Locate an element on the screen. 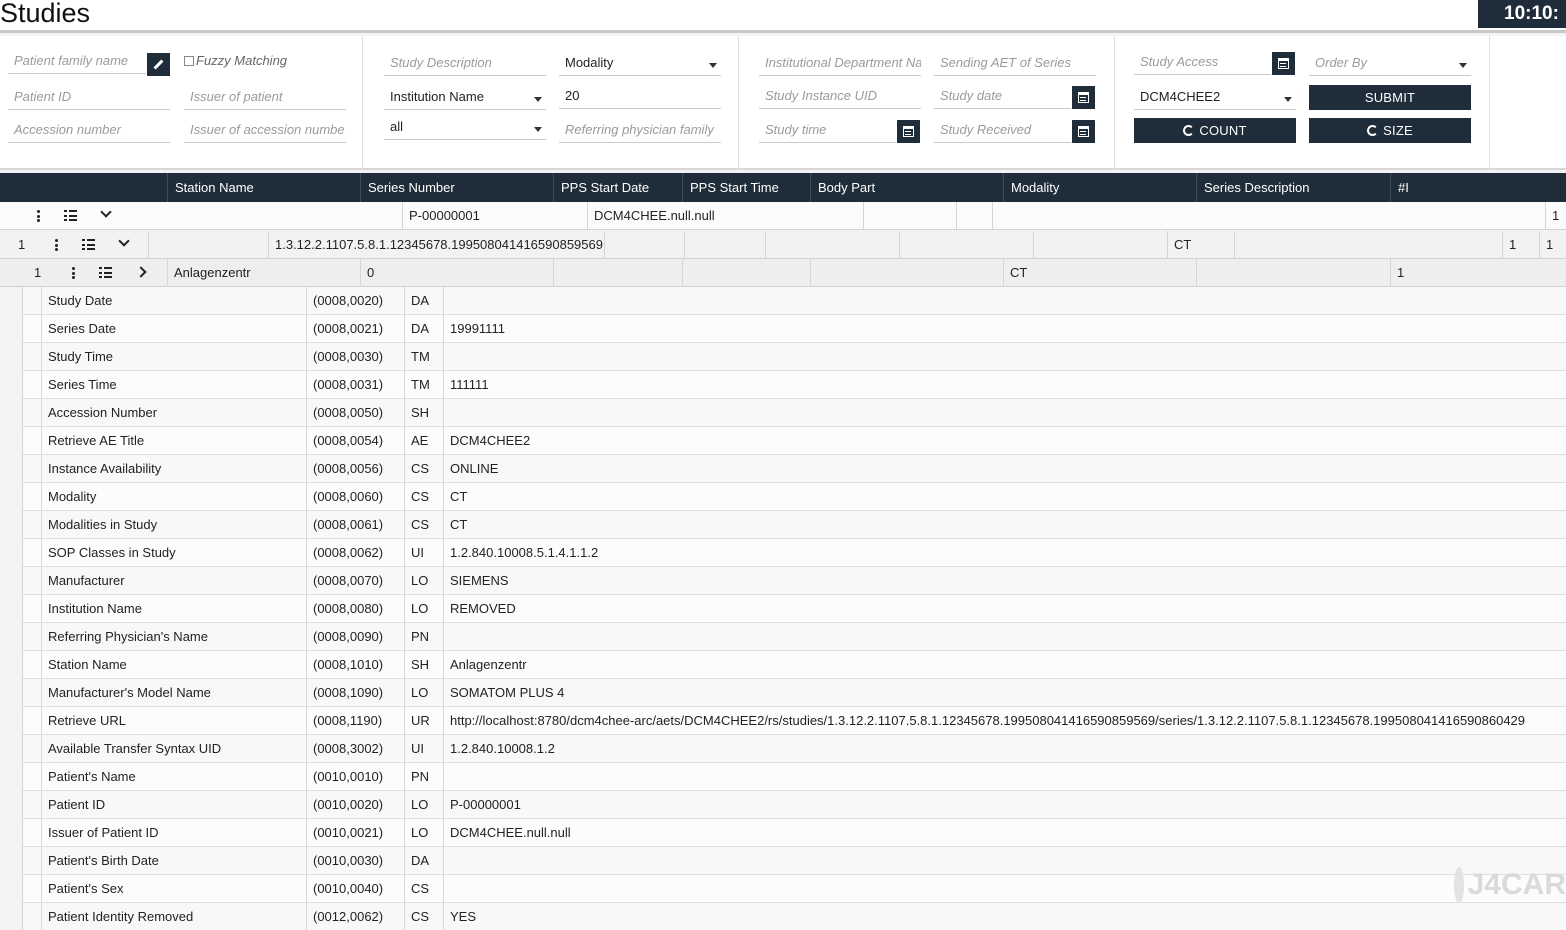  sending-aet-input: Sending AET of Series is located at coordinates (1015, 64).